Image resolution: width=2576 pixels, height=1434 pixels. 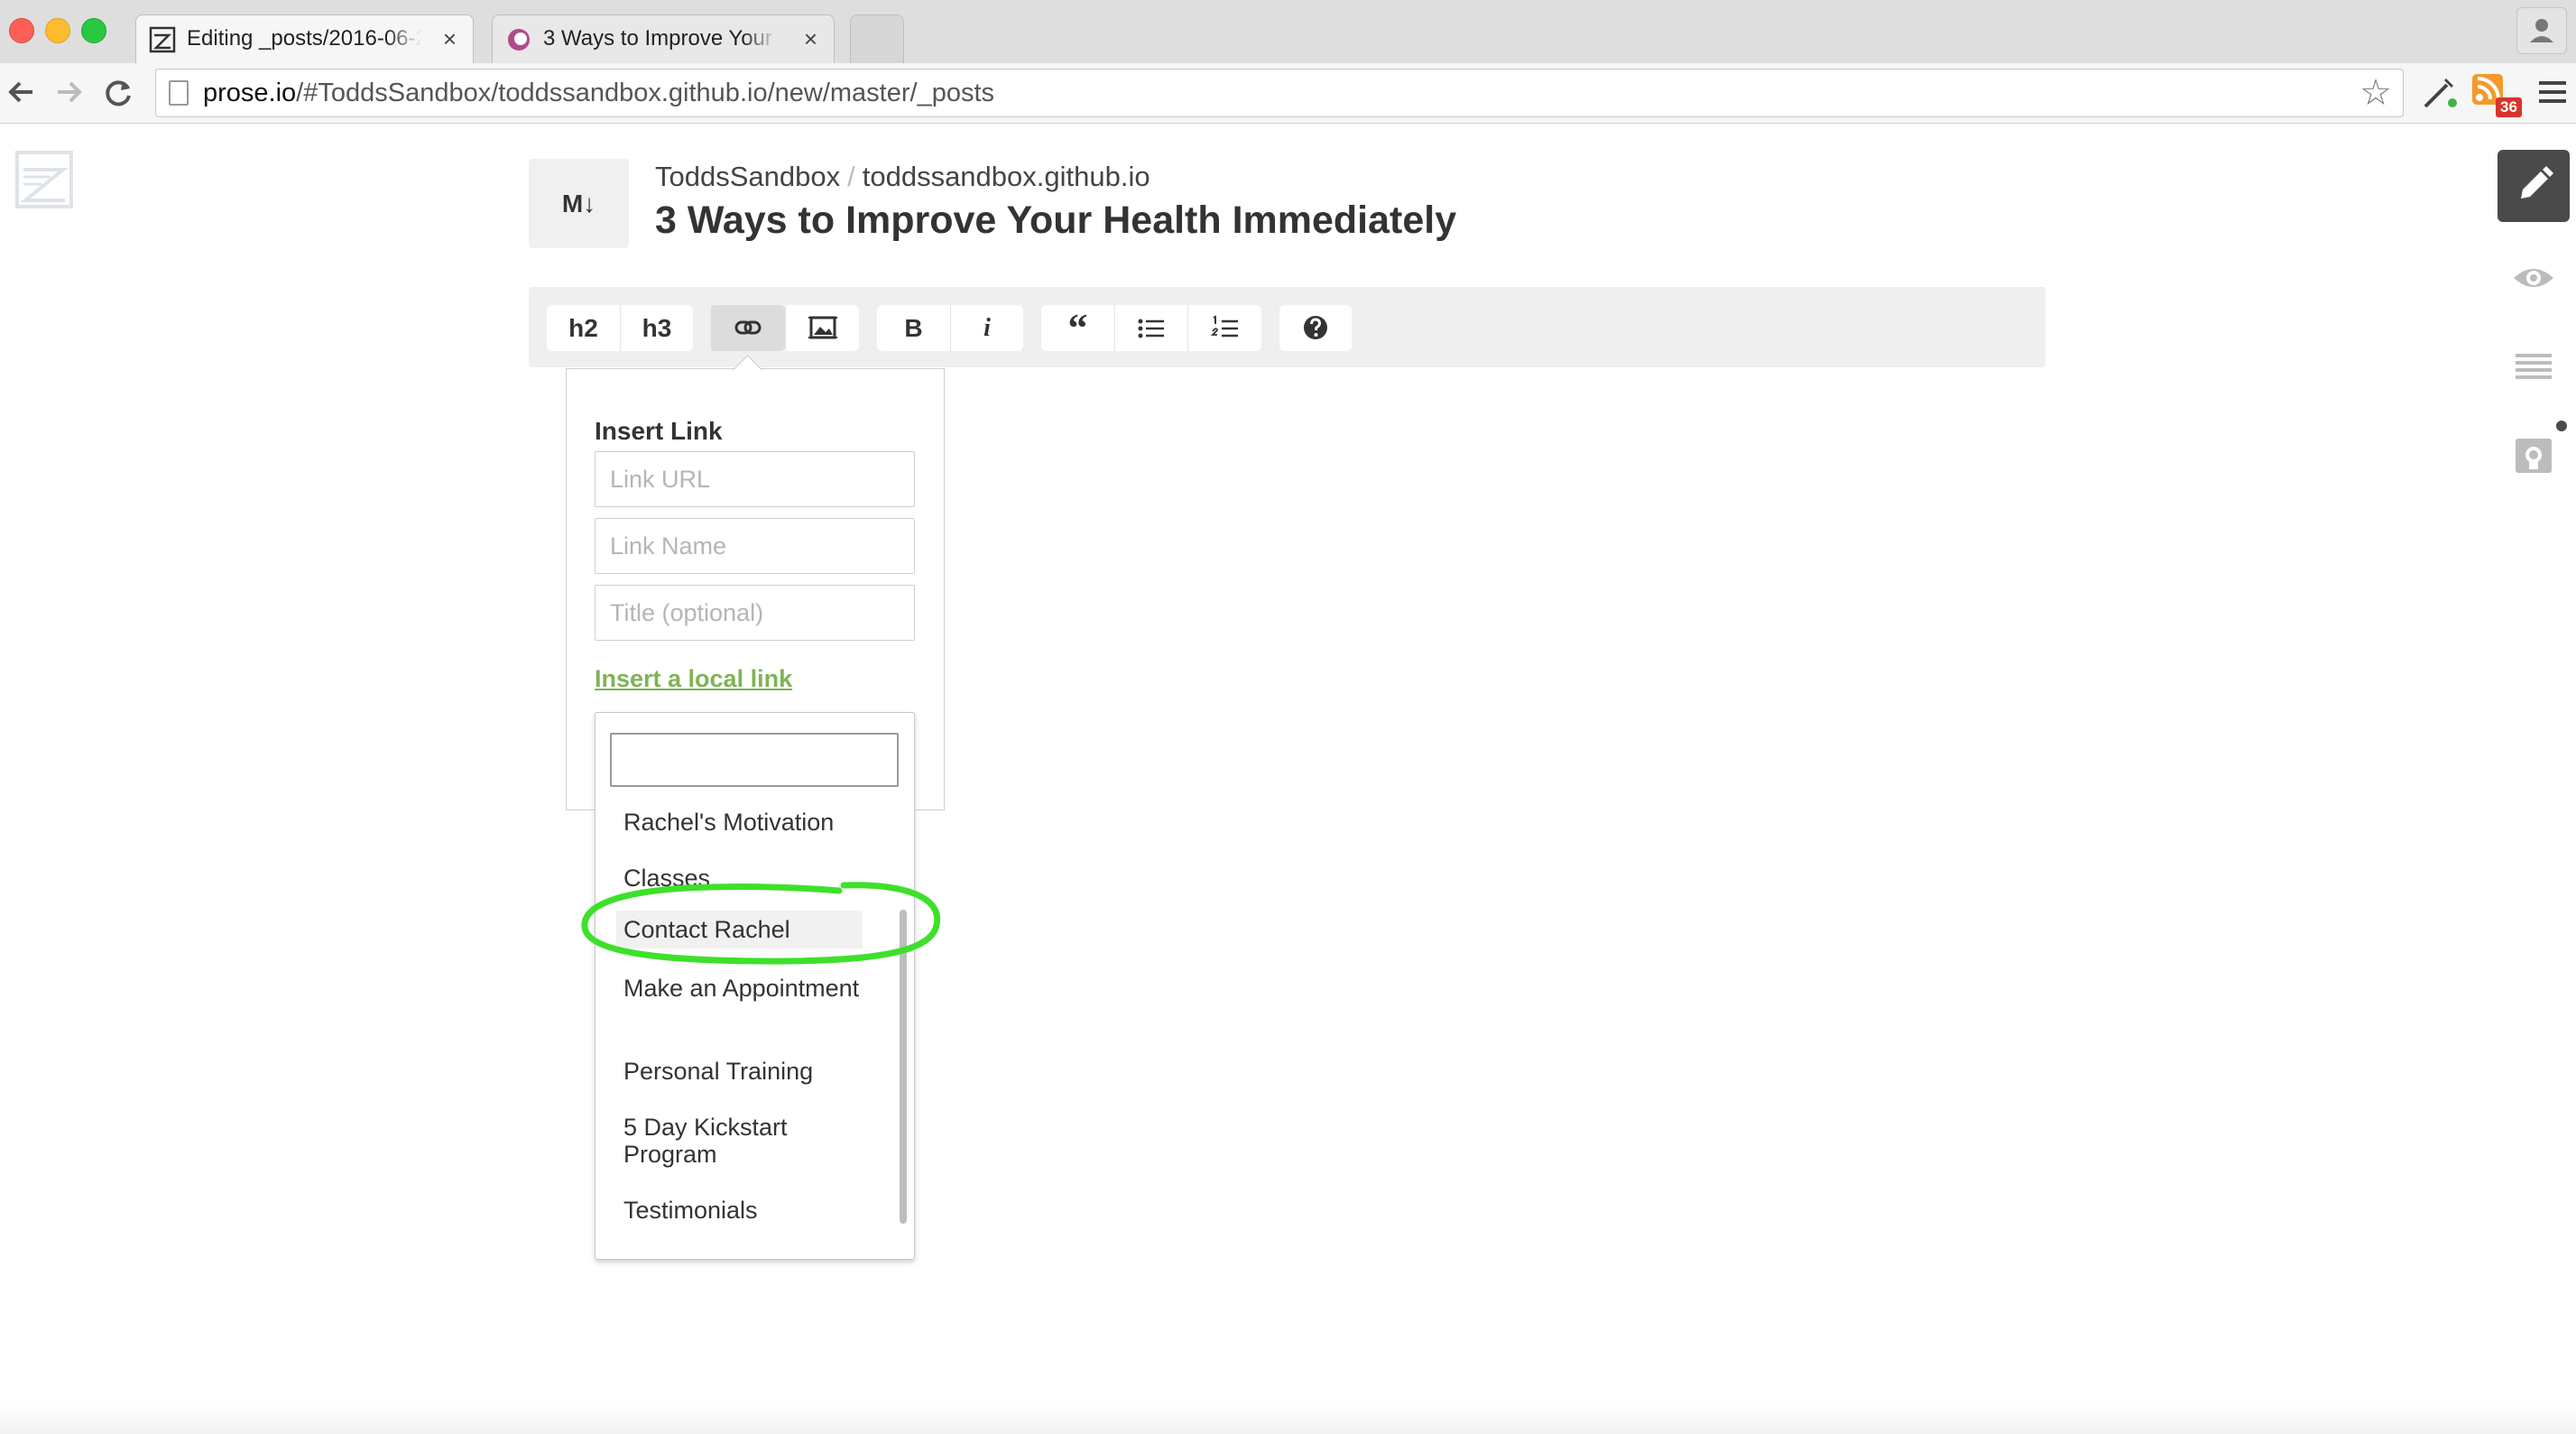 I want to click on editor-toolbar: h2 h3 B i “, so click(x=1287, y=327).